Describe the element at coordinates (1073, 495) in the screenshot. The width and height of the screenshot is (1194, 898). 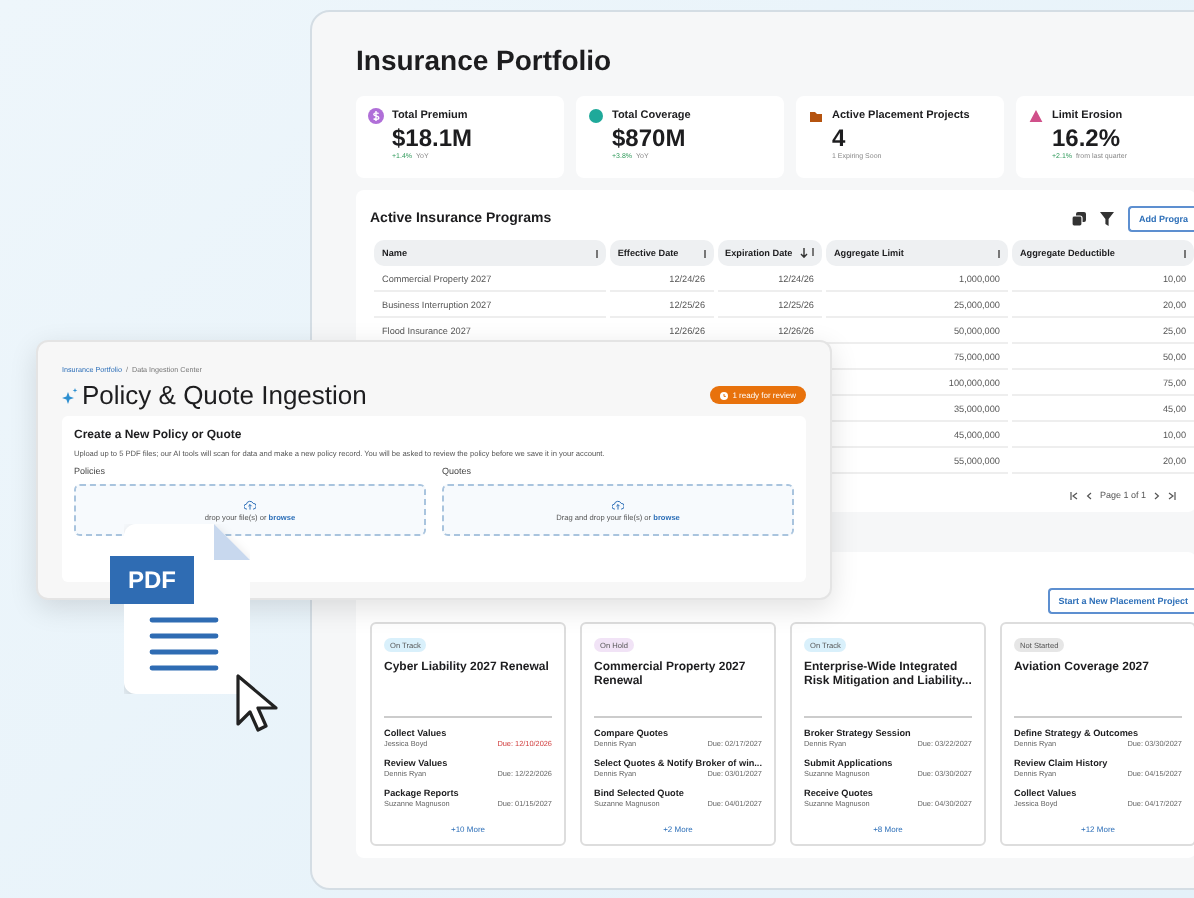
I see `first-page-icon` at that location.